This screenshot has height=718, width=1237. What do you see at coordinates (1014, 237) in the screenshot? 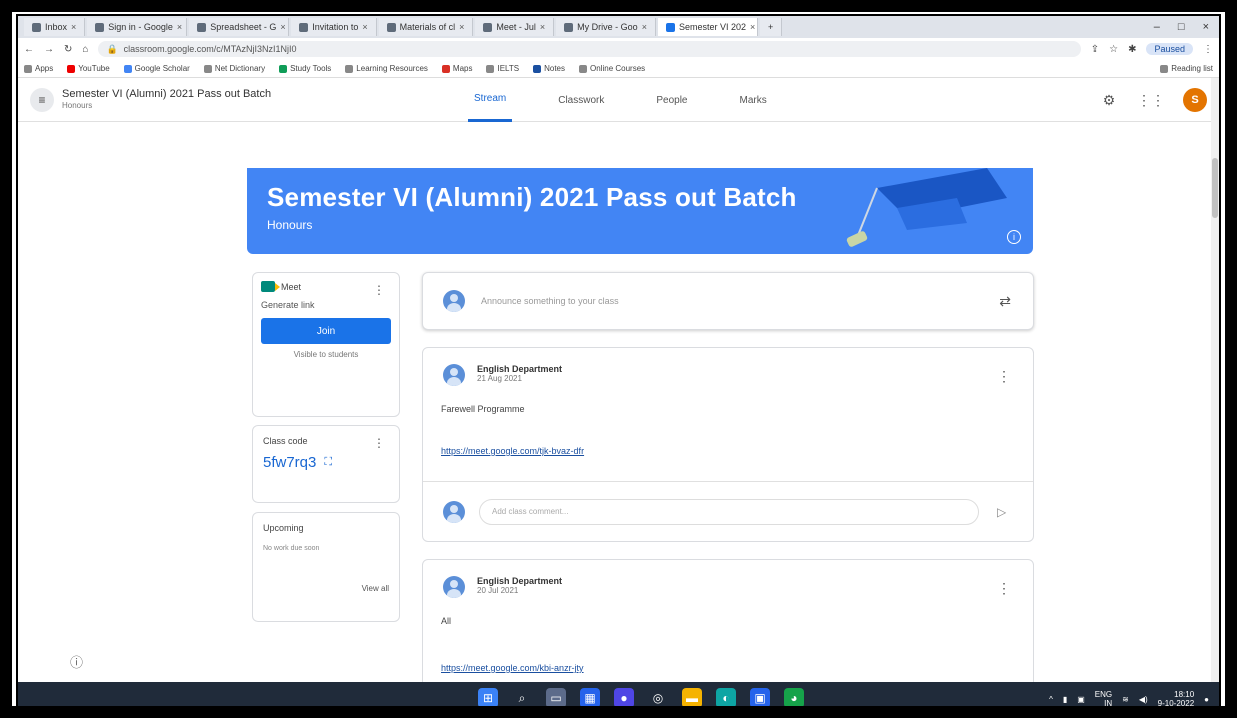
I see `info-icon: i` at bounding box center [1014, 237].